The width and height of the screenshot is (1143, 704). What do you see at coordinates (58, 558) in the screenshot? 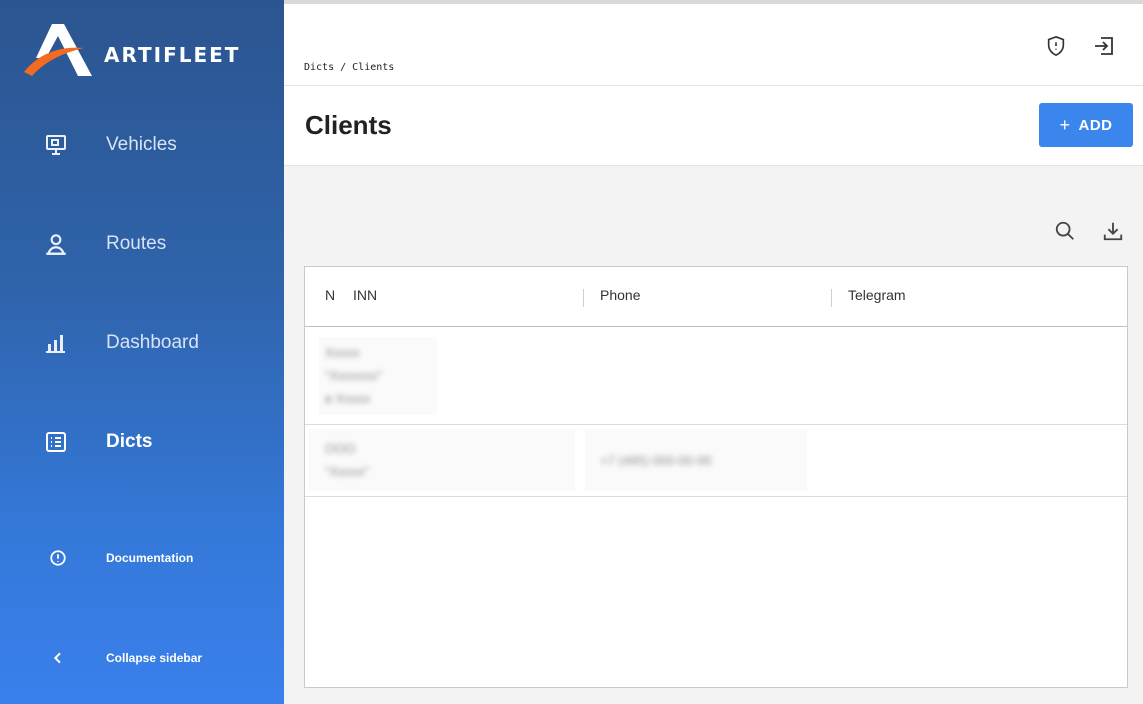
I see `info-circle-icon` at bounding box center [58, 558].